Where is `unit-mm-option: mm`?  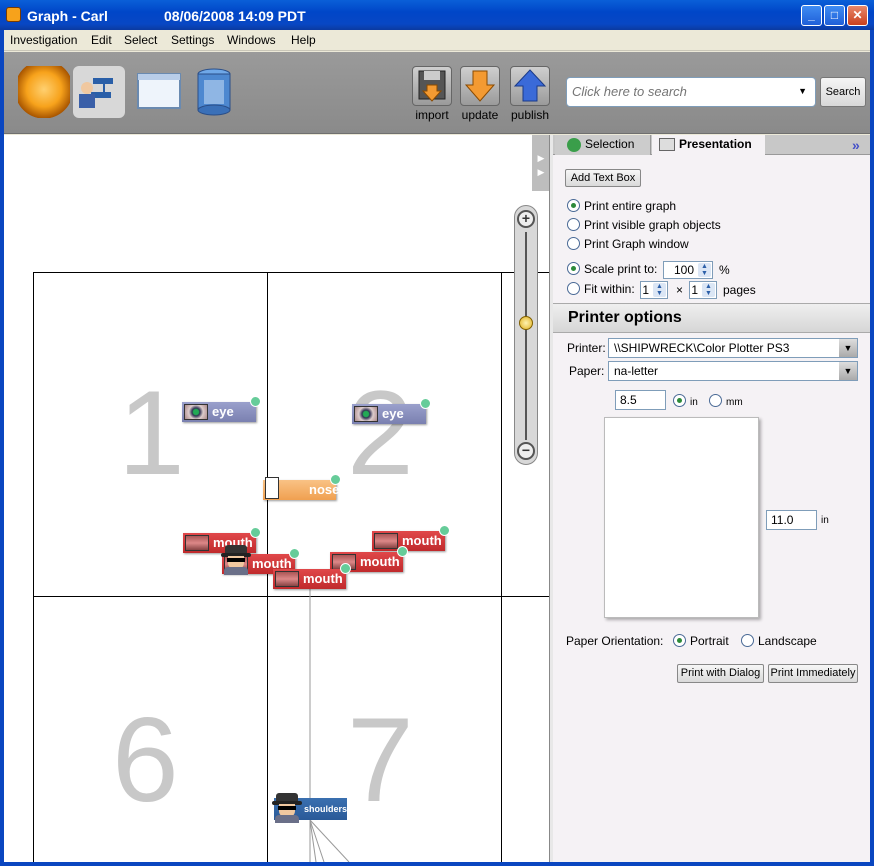
unit-mm-option: mm is located at coordinates (726, 401).